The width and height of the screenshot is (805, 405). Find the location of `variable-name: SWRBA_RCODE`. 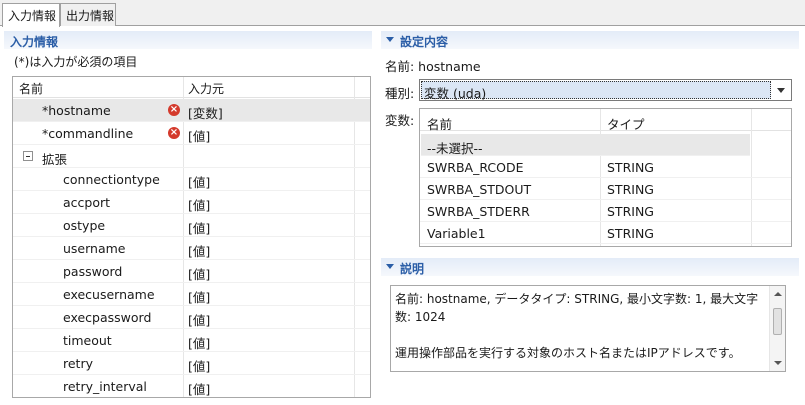

variable-name: SWRBA_RCODE is located at coordinates (475, 167).